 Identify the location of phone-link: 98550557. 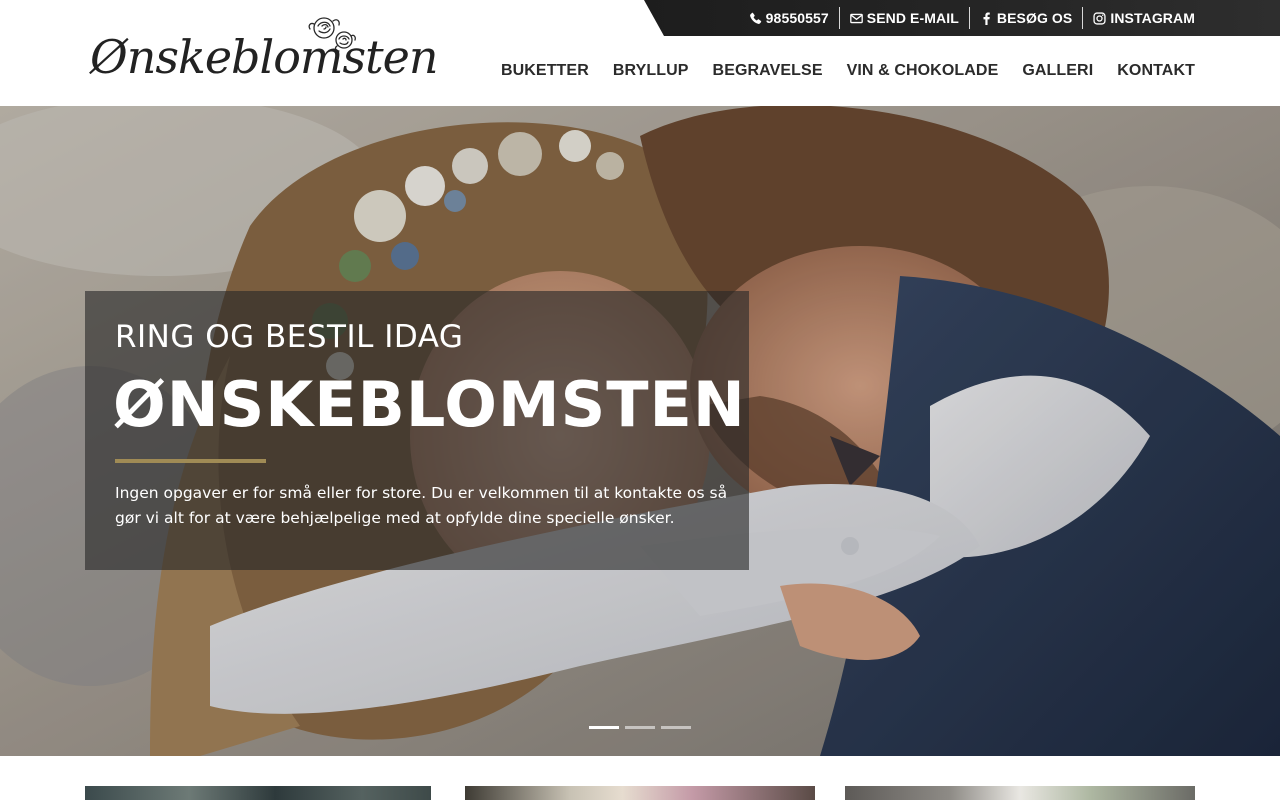
(789, 18).